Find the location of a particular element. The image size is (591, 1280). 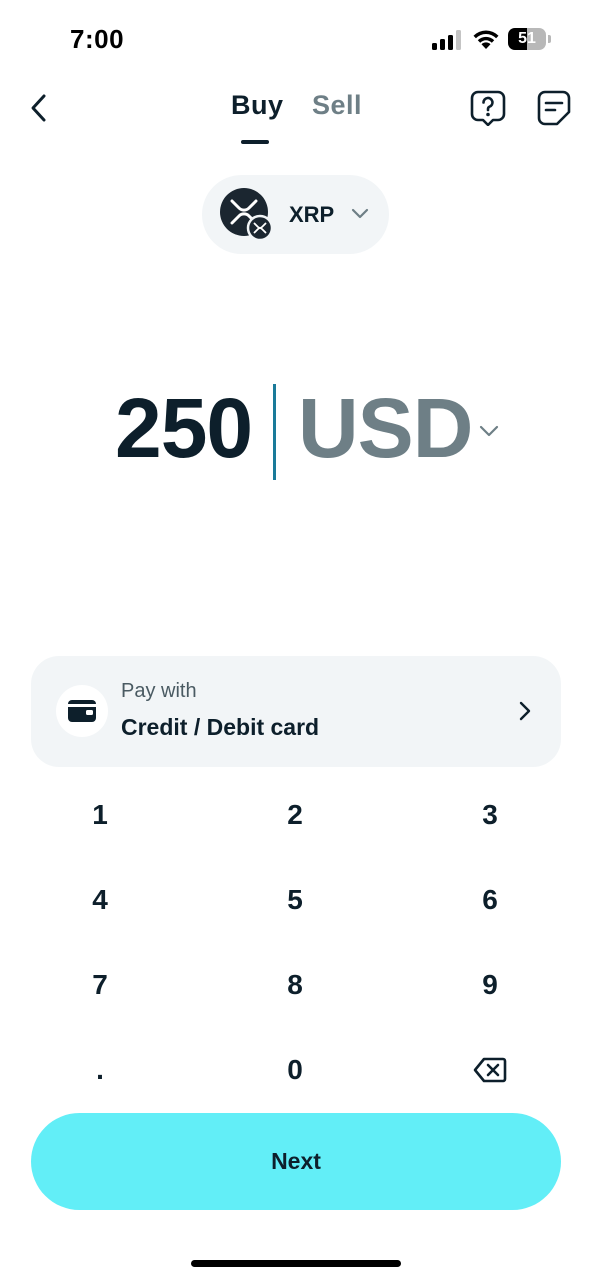

battery-indicator: 51 is located at coordinates (530, 39).